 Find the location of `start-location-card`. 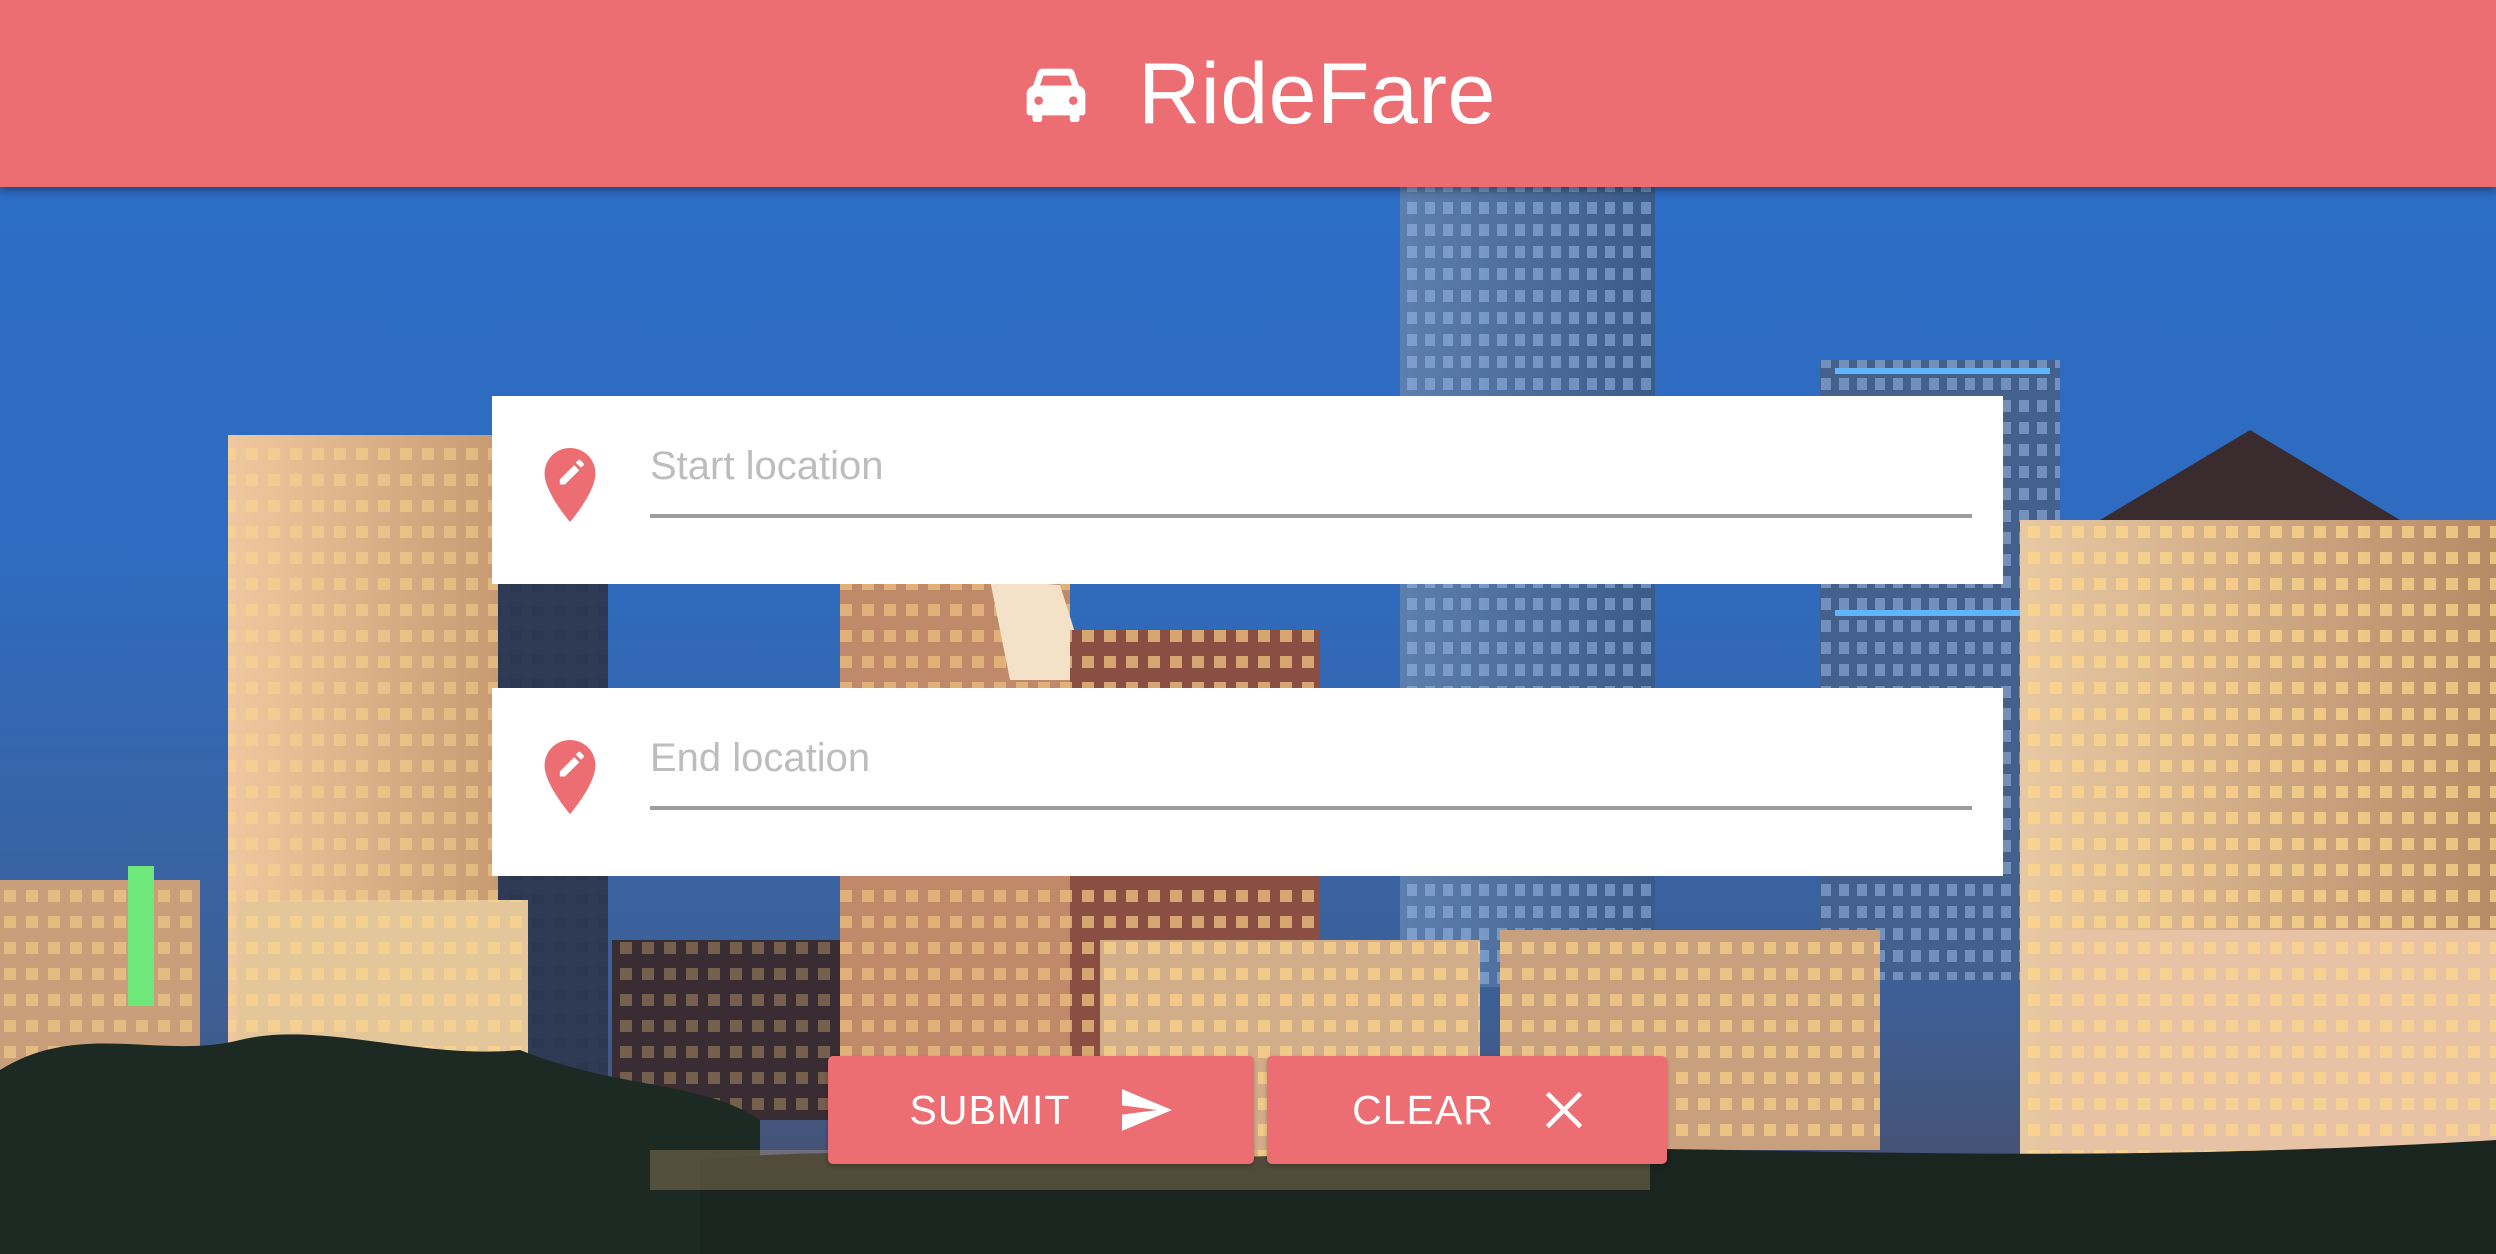

start-location-card is located at coordinates (1247, 490).